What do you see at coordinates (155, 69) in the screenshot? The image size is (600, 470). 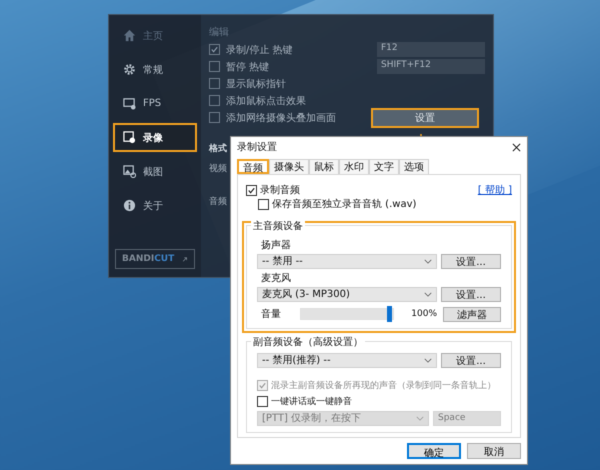 I see `sidebar-item: 常规` at bounding box center [155, 69].